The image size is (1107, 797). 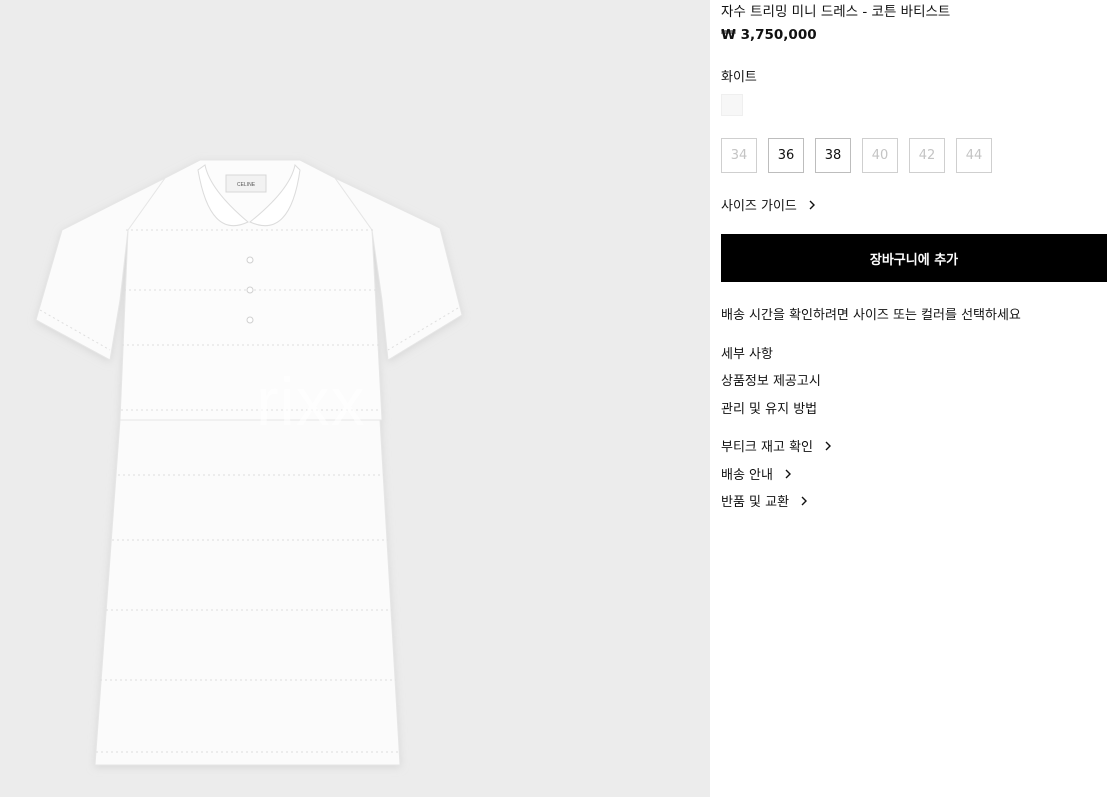 I want to click on care-toggle: 관리 및 유지 방법, so click(x=769, y=407).